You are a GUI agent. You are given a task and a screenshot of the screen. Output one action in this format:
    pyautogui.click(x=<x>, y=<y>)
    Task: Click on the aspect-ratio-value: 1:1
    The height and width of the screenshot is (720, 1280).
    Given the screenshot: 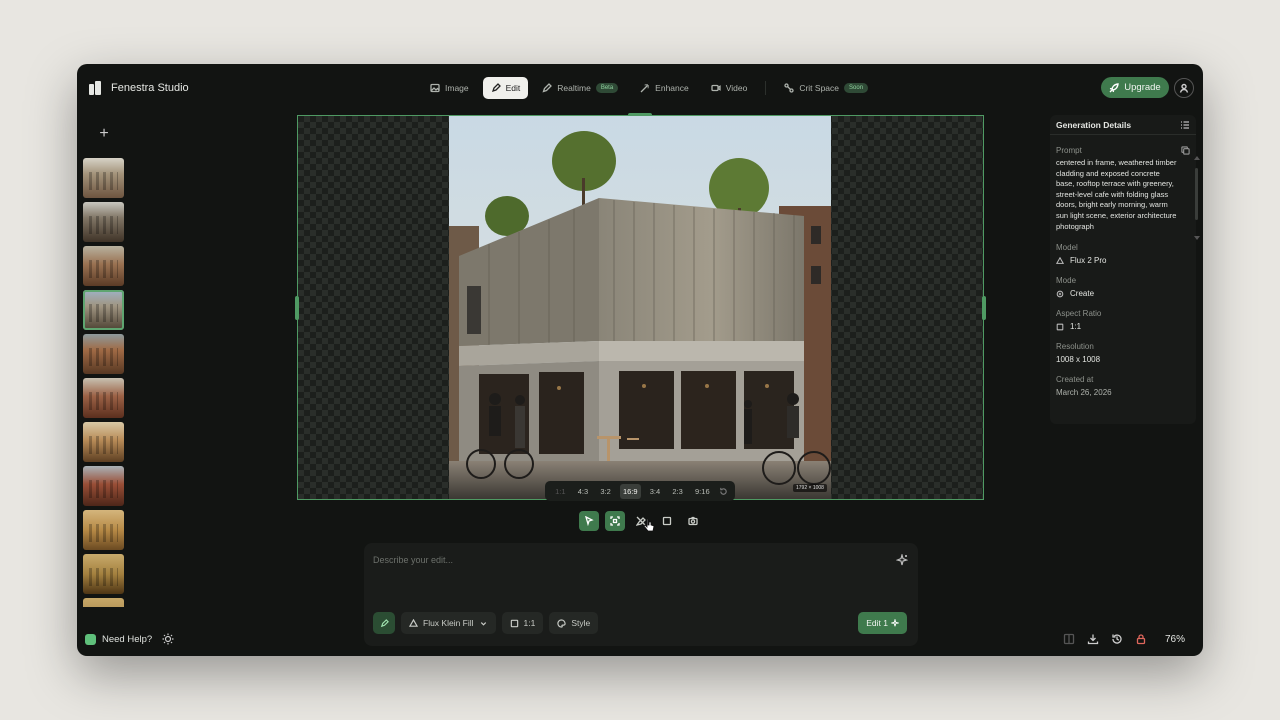 What is the action you would take?
    pyautogui.click(x=1123, y=326)
    